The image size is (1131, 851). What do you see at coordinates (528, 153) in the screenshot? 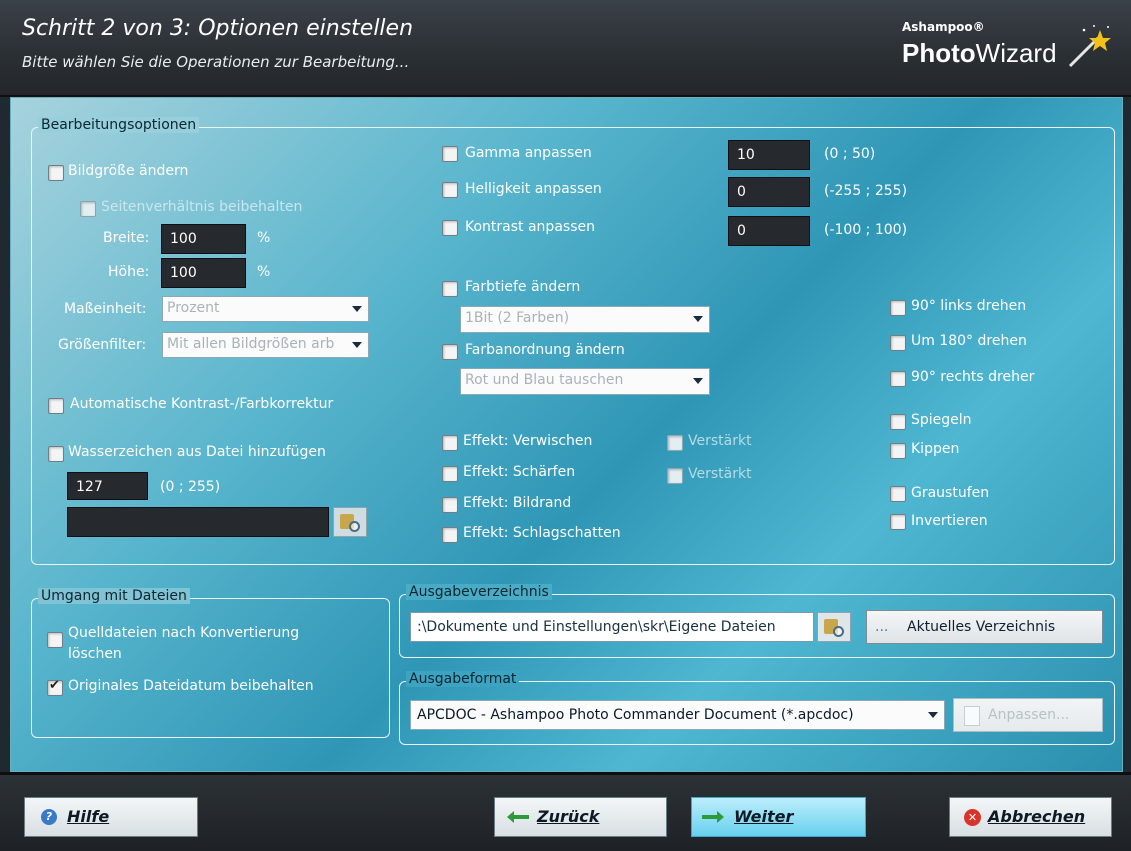
I see `gamma-label: Gamma anpassen` at bounding box center [528, 153].